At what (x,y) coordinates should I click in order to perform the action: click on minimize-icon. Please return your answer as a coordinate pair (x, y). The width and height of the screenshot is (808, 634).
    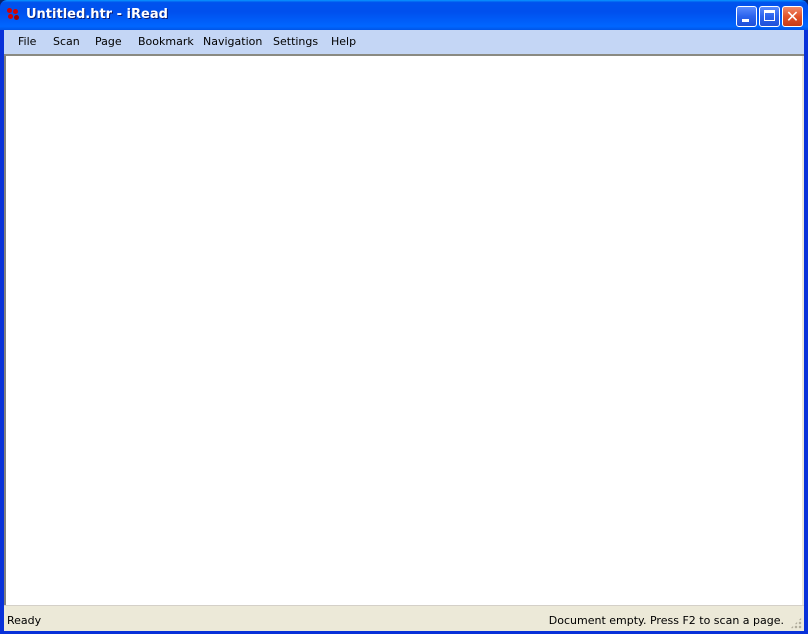
    Looking at the image, I should click on (745, 20).